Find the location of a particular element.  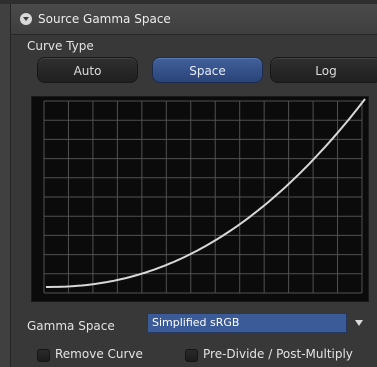

curve-type-log-button: Log is located at coordinates (323, 70).